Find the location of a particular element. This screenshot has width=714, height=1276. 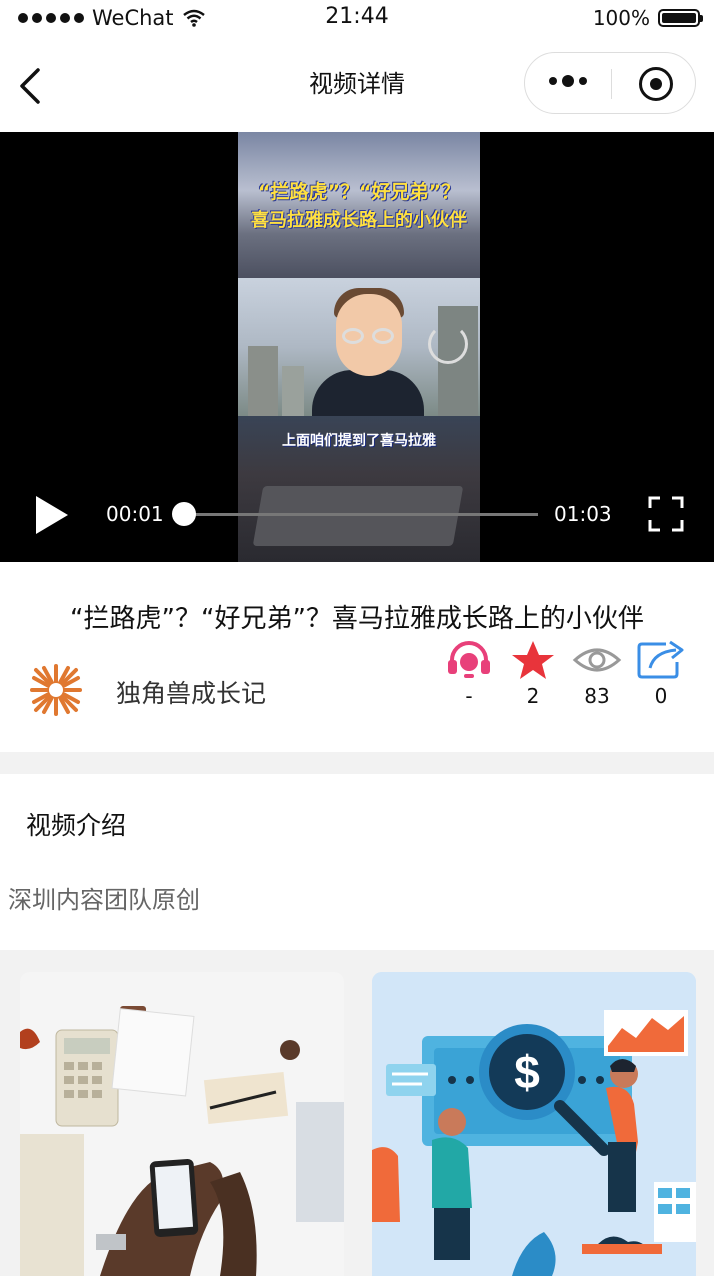

battery-area: 100% is located at coordinates (647, 18).